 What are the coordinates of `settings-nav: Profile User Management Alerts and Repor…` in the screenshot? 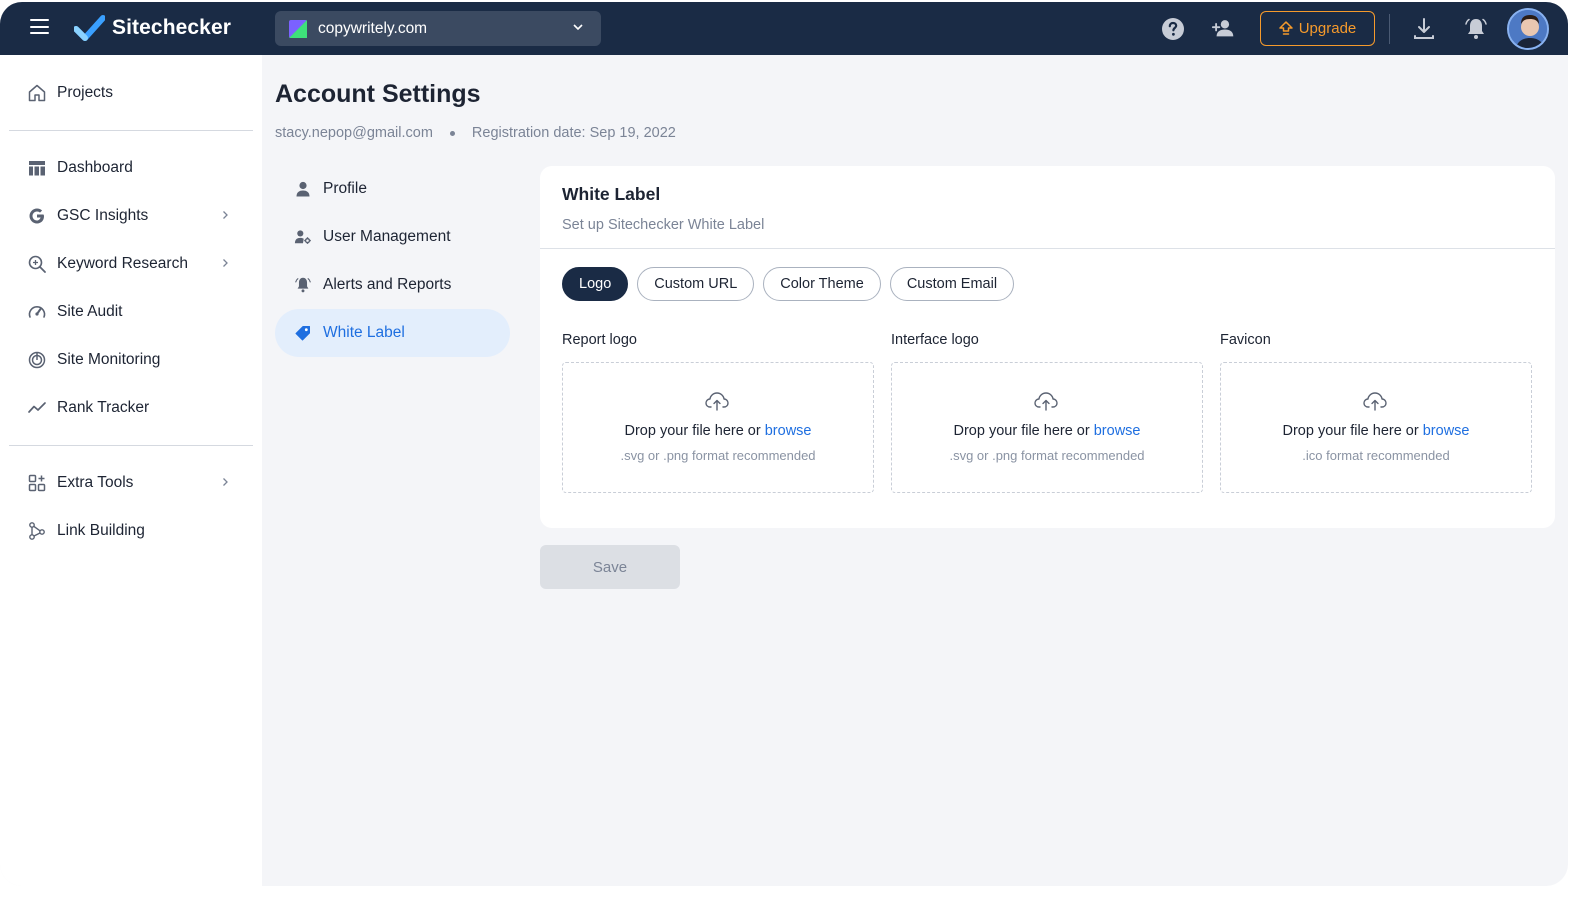 It's located at (392, 261).